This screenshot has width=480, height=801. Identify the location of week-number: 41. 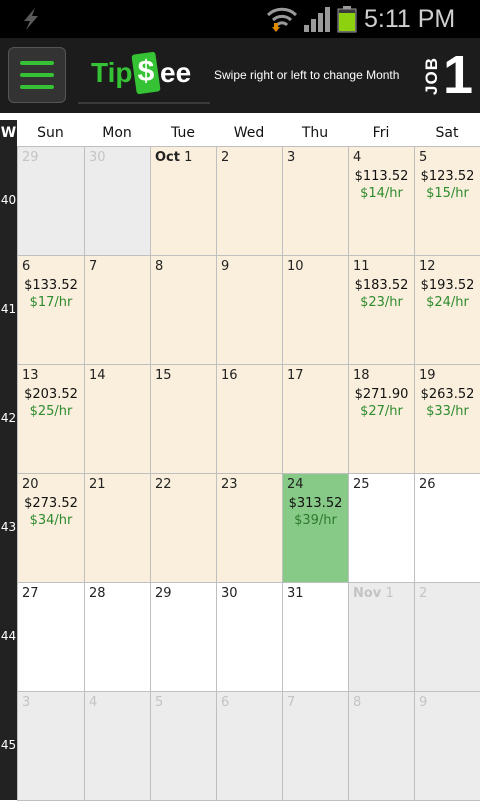
(8, 309).